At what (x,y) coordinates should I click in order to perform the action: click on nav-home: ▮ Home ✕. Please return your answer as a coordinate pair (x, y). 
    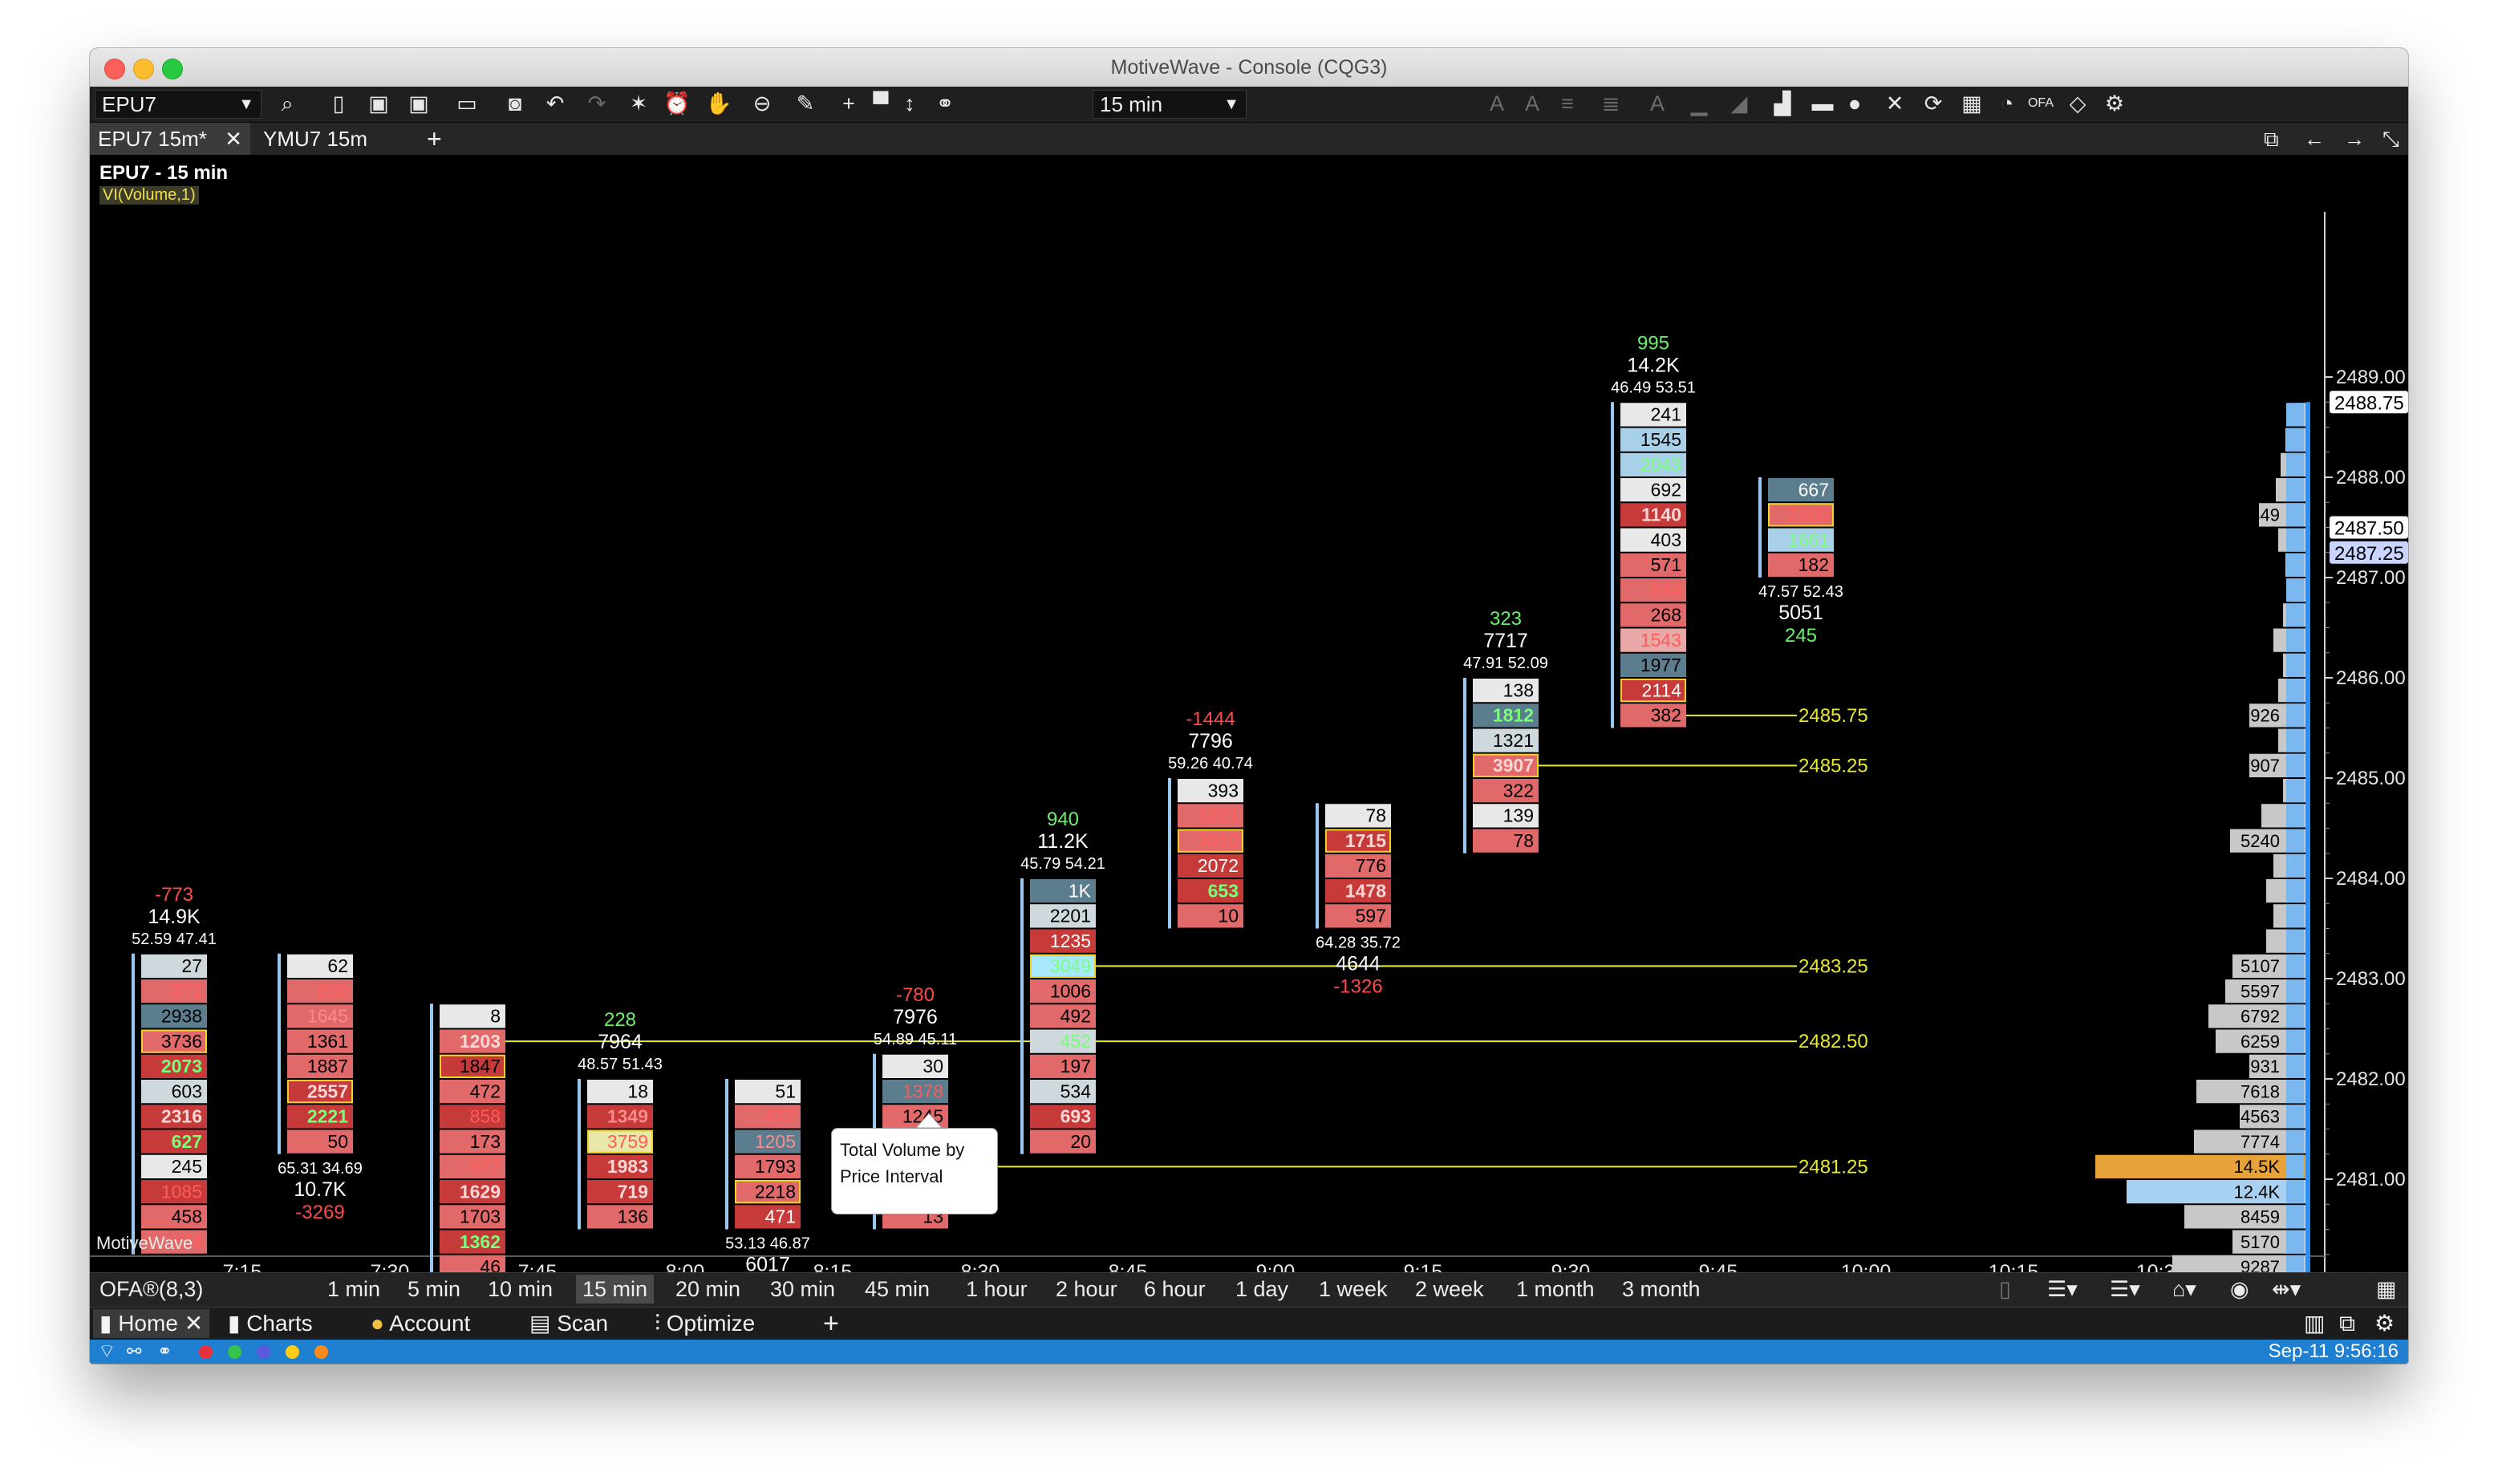
    Looking at the image, I should click on (152, 1323).